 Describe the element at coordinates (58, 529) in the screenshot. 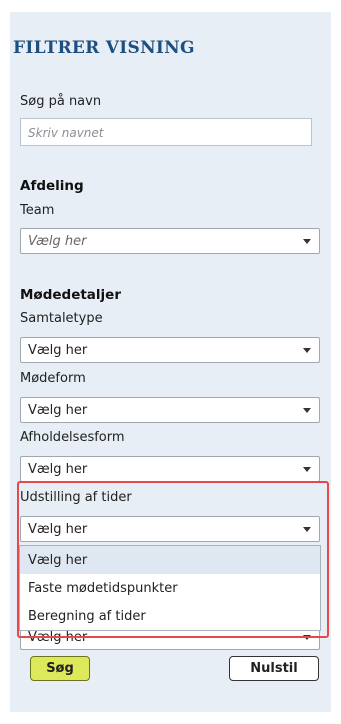

I see `time-display-value: Vælg her` at that location.